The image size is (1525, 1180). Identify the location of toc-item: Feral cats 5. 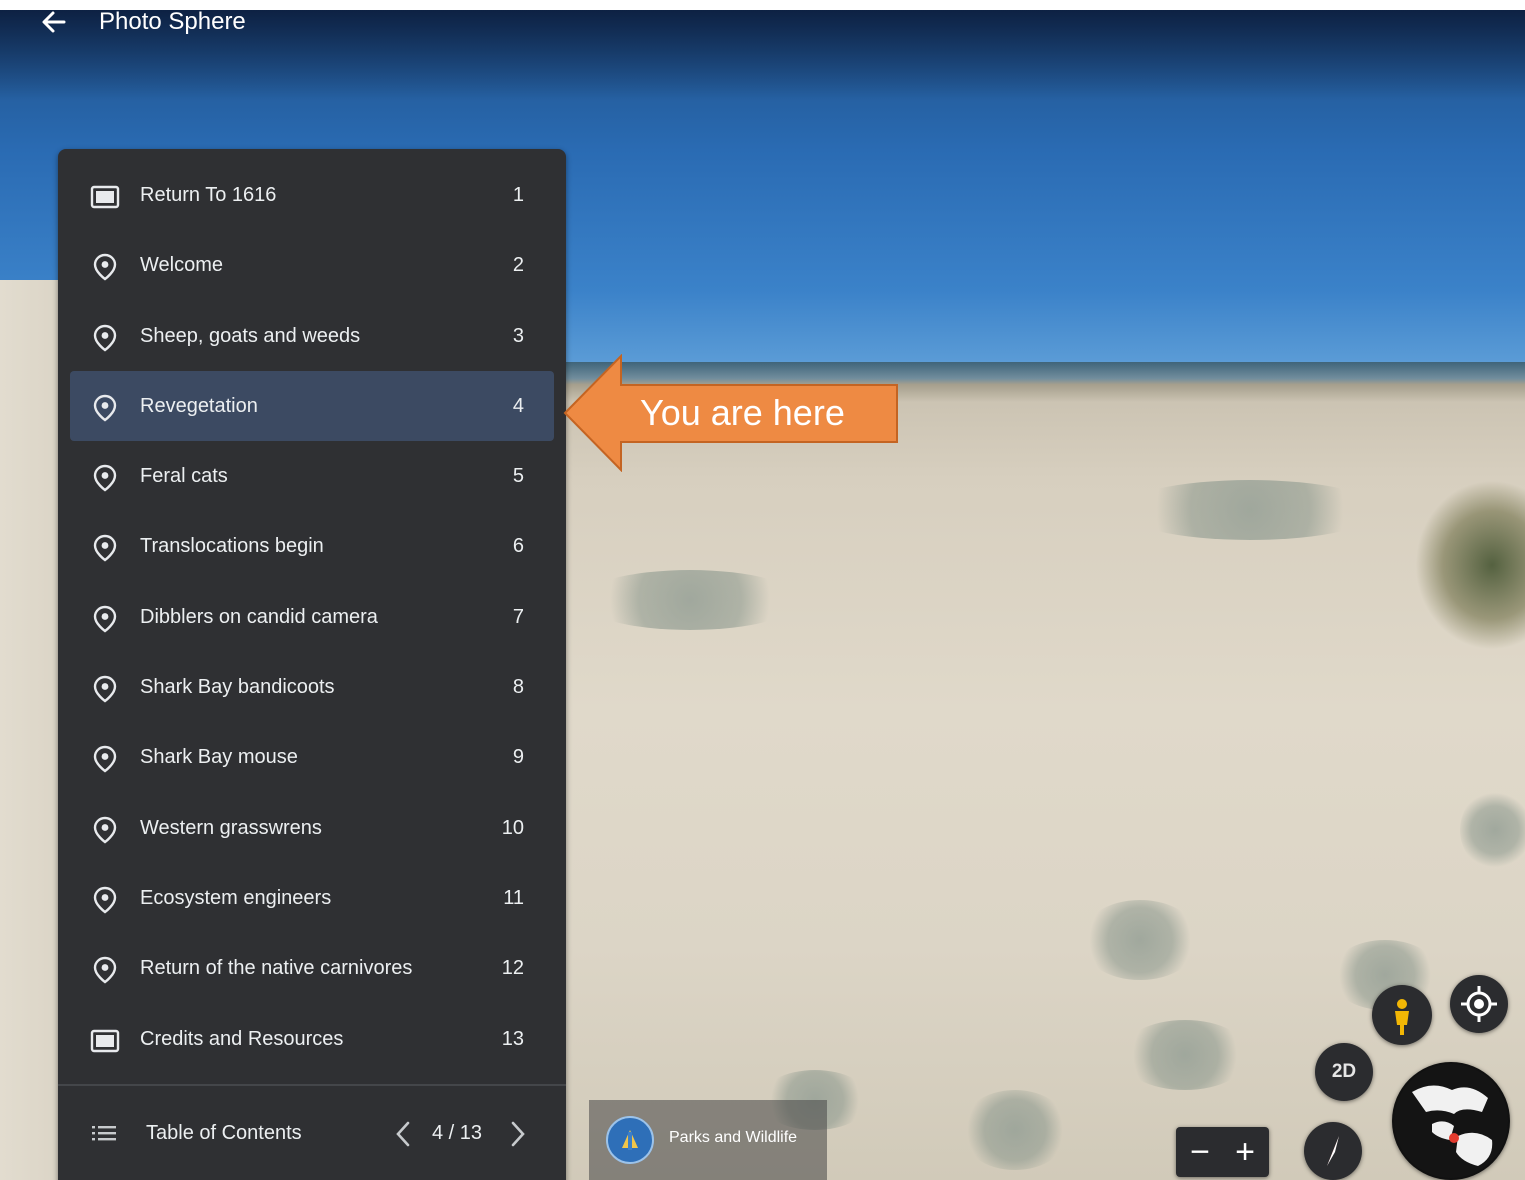
(312, 476).